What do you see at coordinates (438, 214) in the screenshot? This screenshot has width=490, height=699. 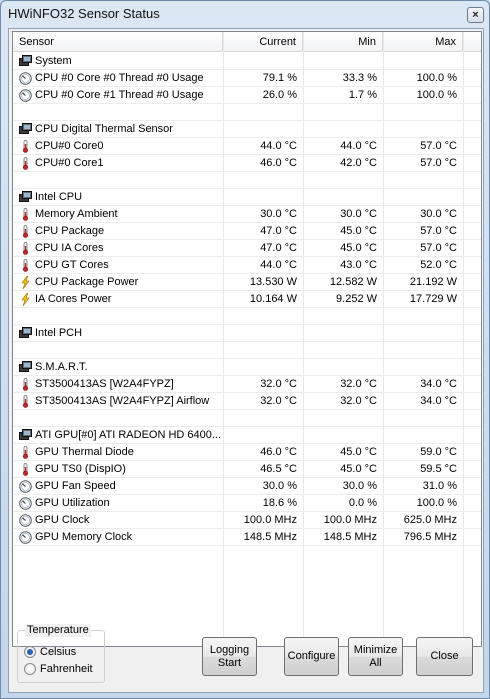 I see `max-value: 30.0 °C` at bounding box center [438, 214].